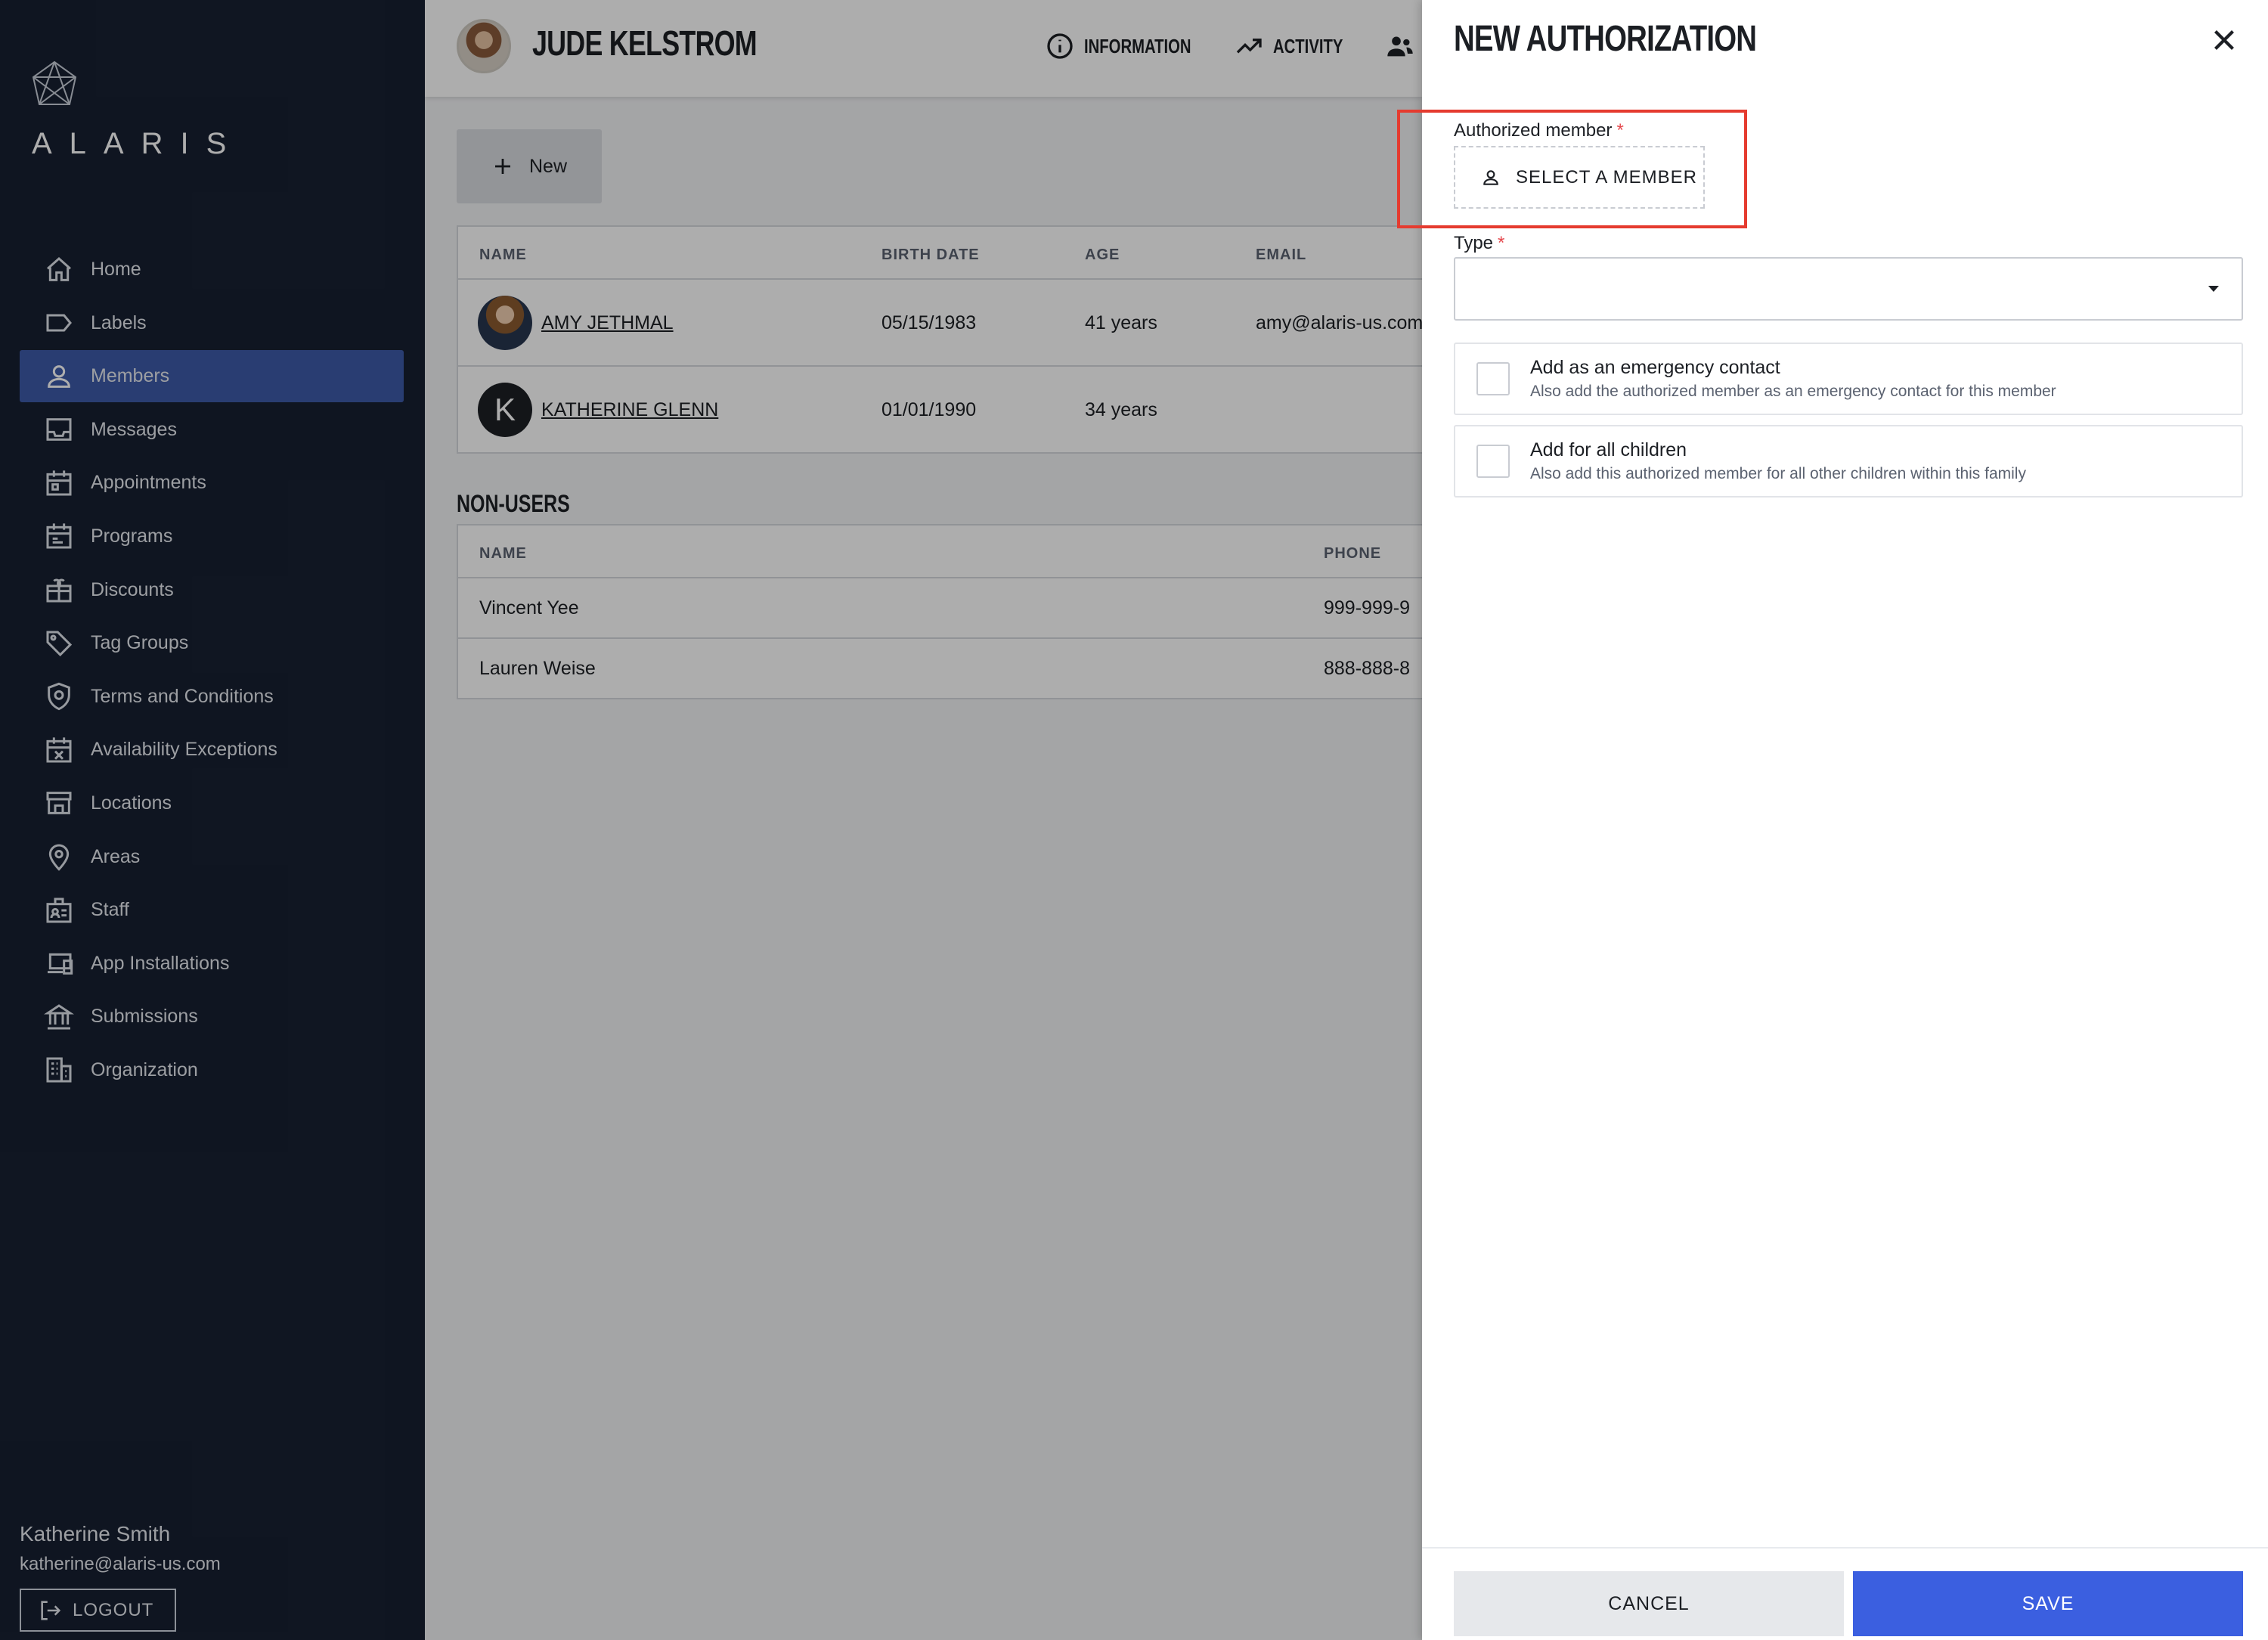  I want to click on save-button: SAVE, so click(2048, 1603).